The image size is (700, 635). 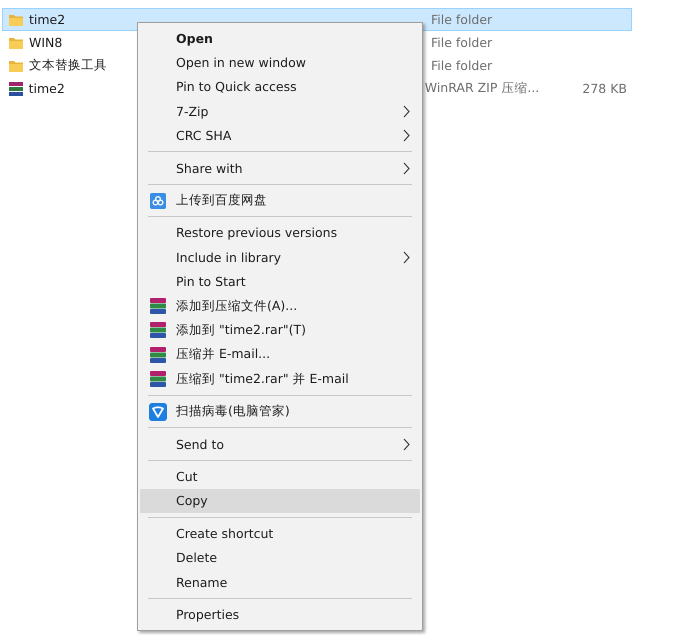 I want to click on menu-item: CRC SHA, so click(x=280, y=136).